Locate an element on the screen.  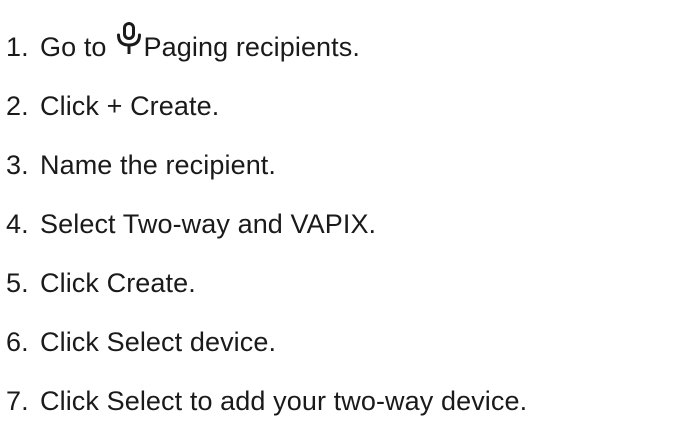
step-text: Click Create. is located at coordinates (118, 282).